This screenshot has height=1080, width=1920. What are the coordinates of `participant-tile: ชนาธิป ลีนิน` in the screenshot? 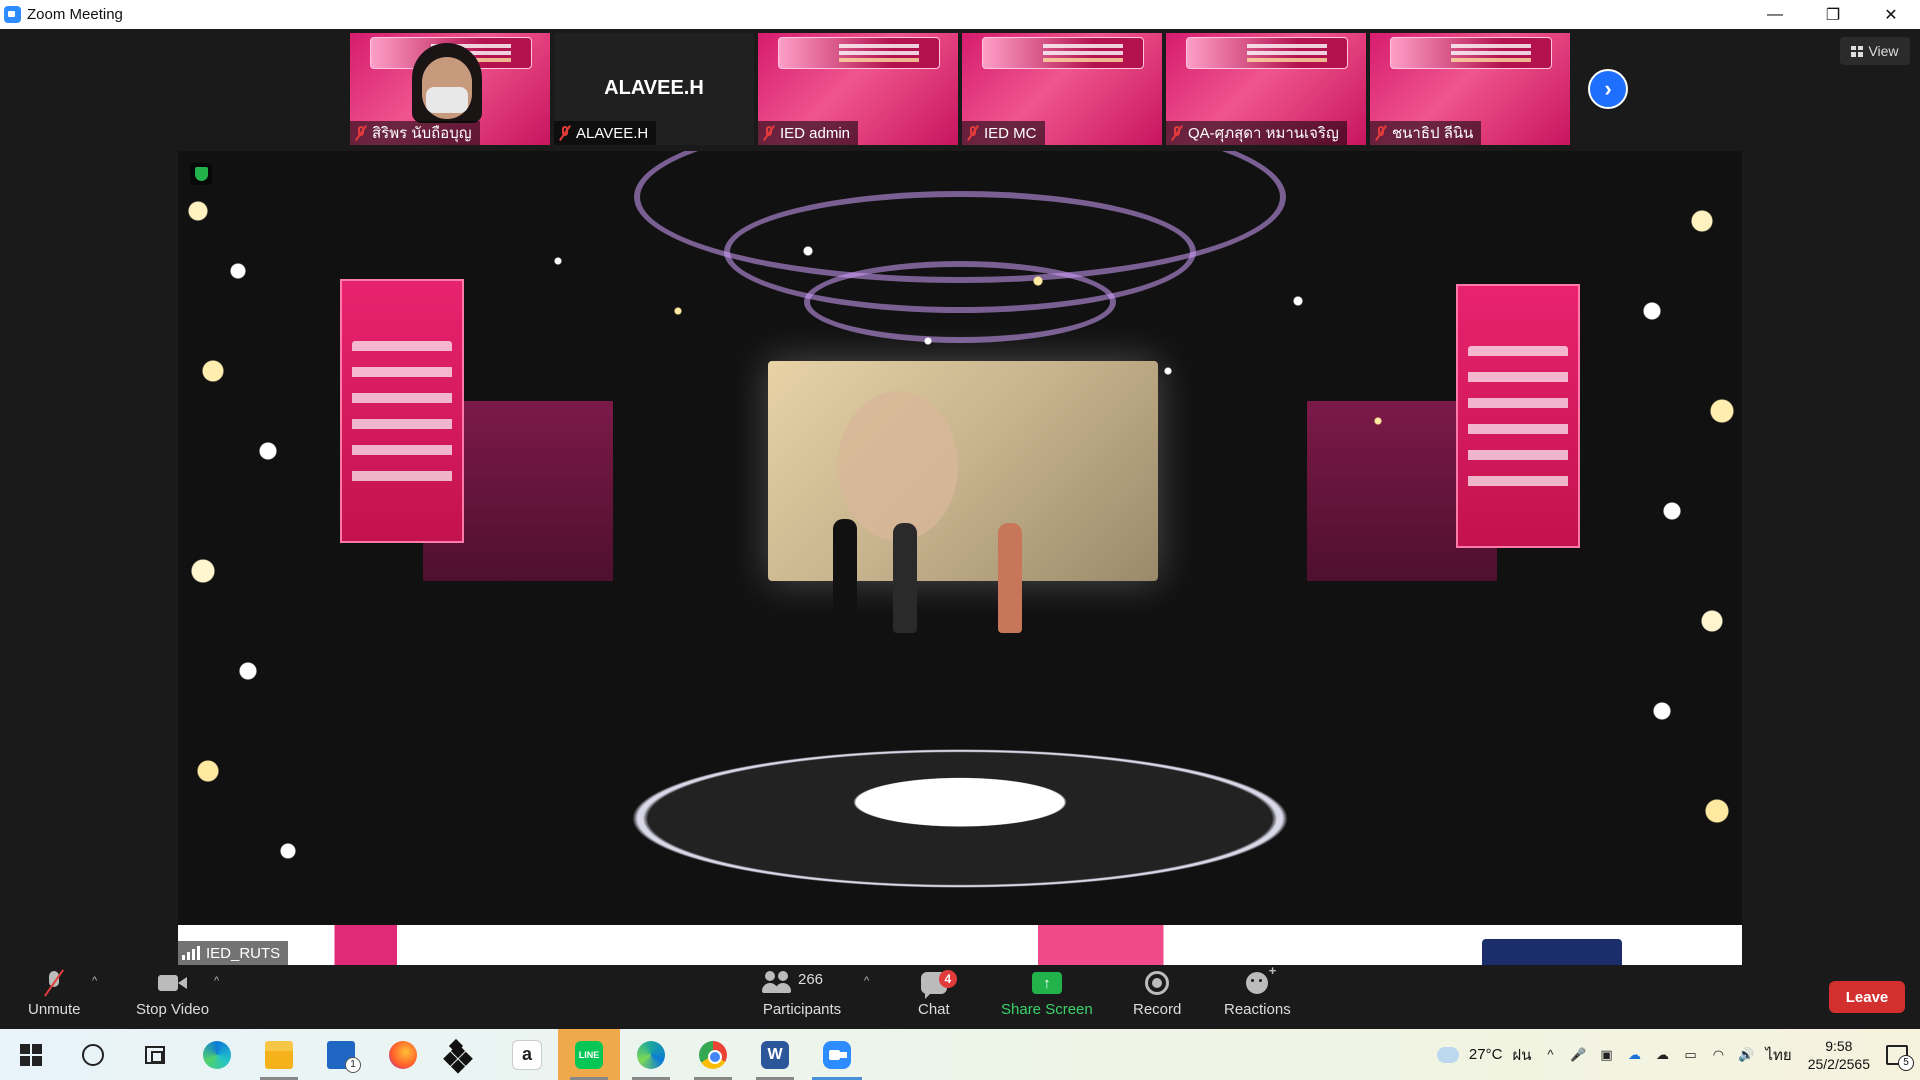 It's located at (1470, 89).